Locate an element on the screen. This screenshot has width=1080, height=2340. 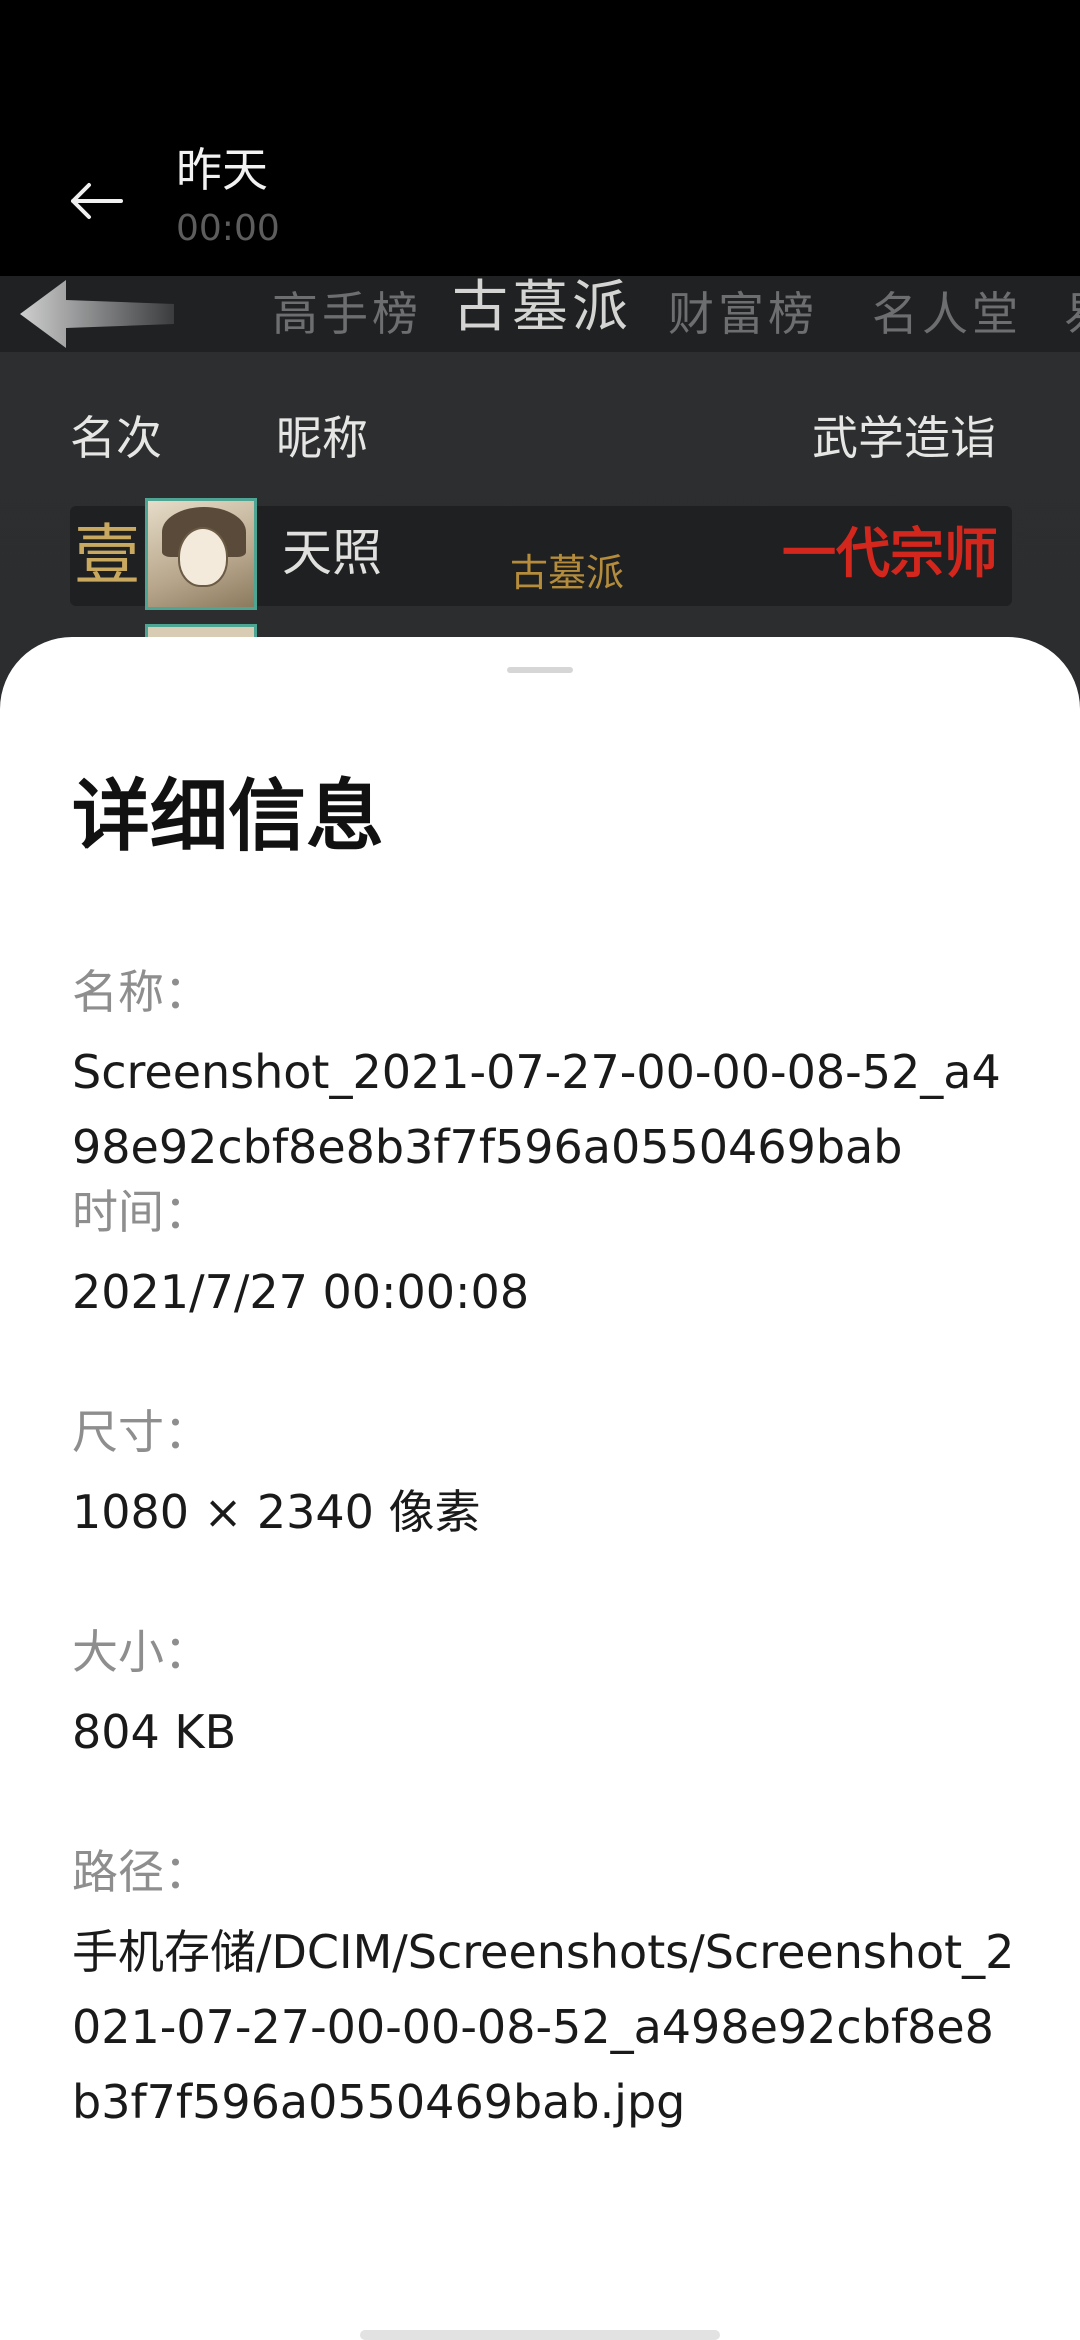
player-sect: 古墓派 is located at coordinates (567, 573).